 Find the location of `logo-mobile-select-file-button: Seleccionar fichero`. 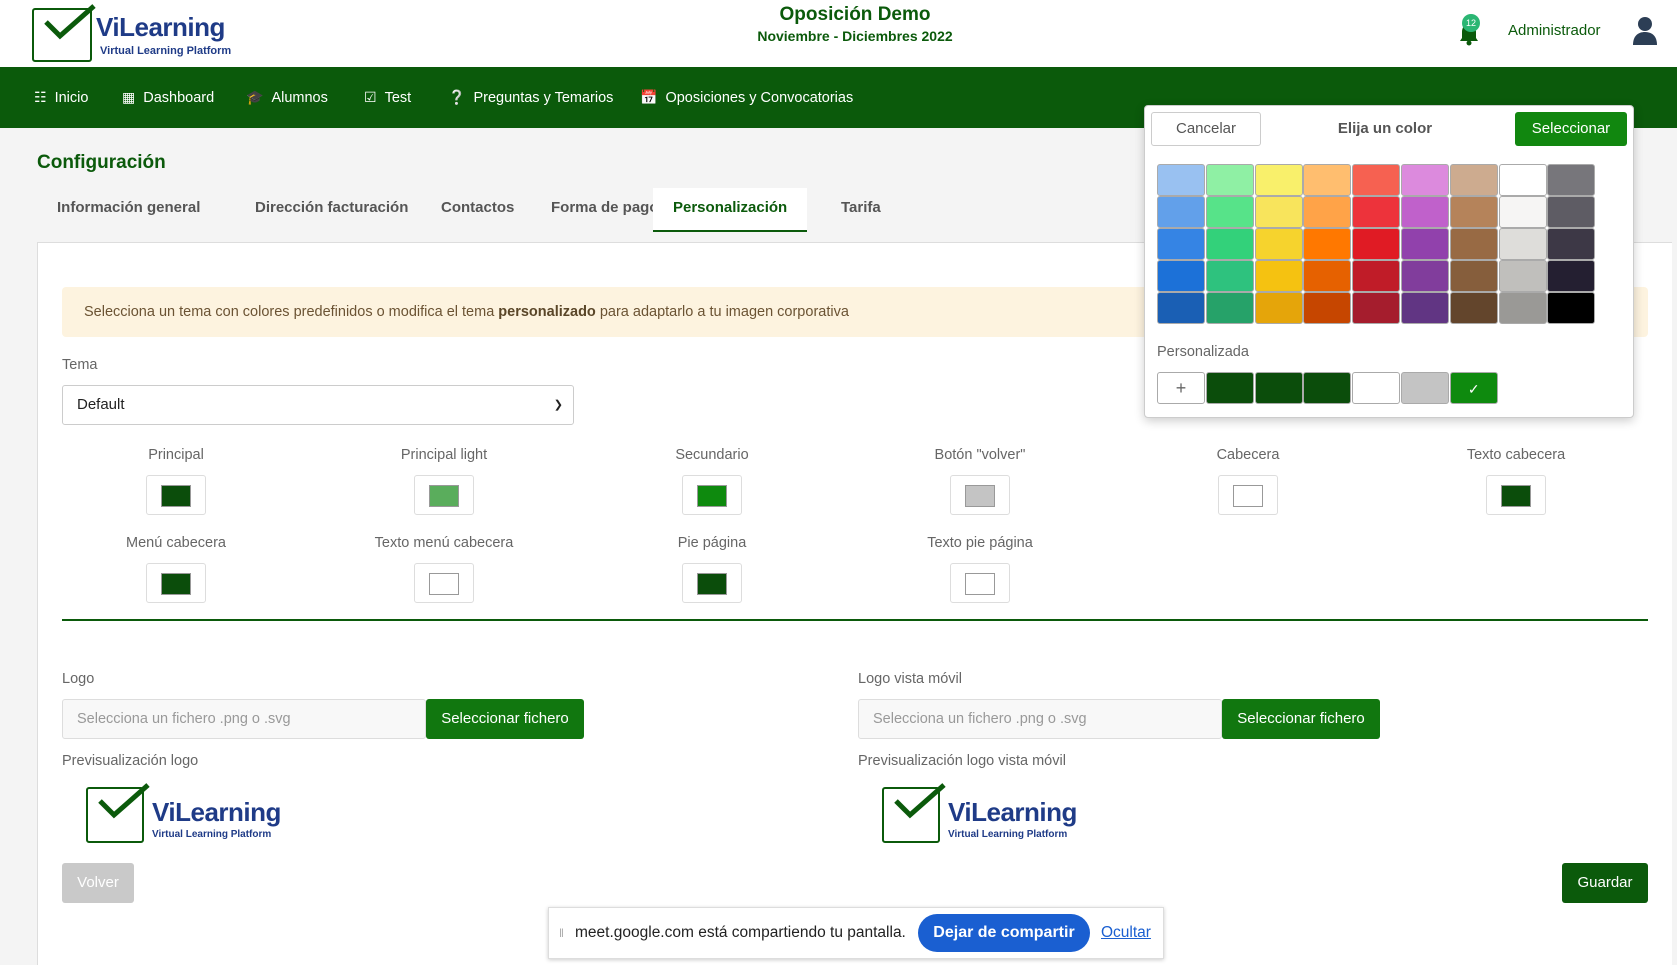

logo-mobile-select-file-button: Seleccionar fichero is located at coordinates (1301, 719).